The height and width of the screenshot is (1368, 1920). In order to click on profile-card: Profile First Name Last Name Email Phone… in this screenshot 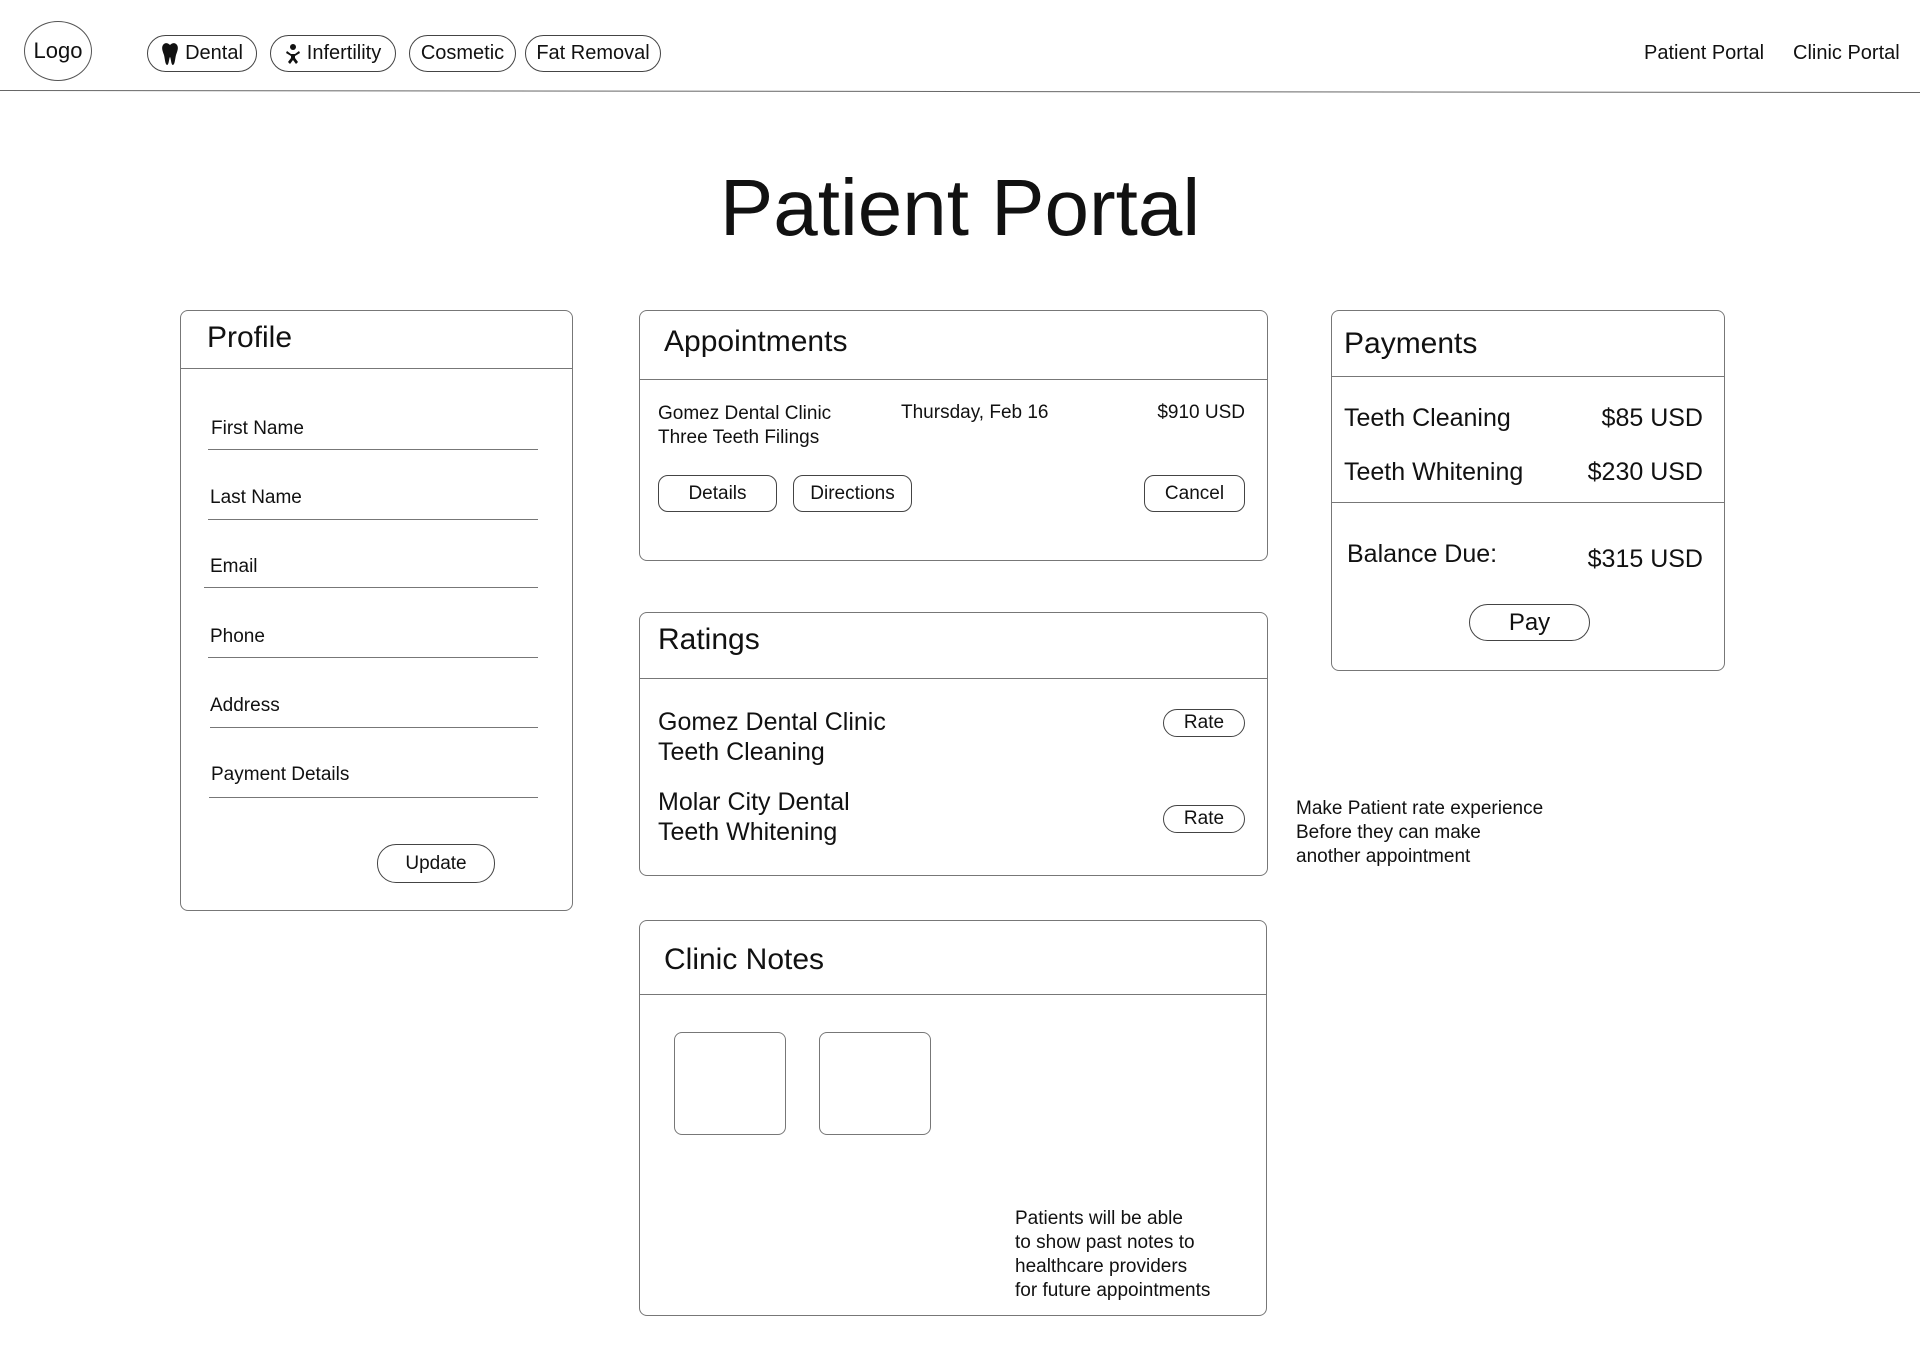, I will do `click(376, 610)`.